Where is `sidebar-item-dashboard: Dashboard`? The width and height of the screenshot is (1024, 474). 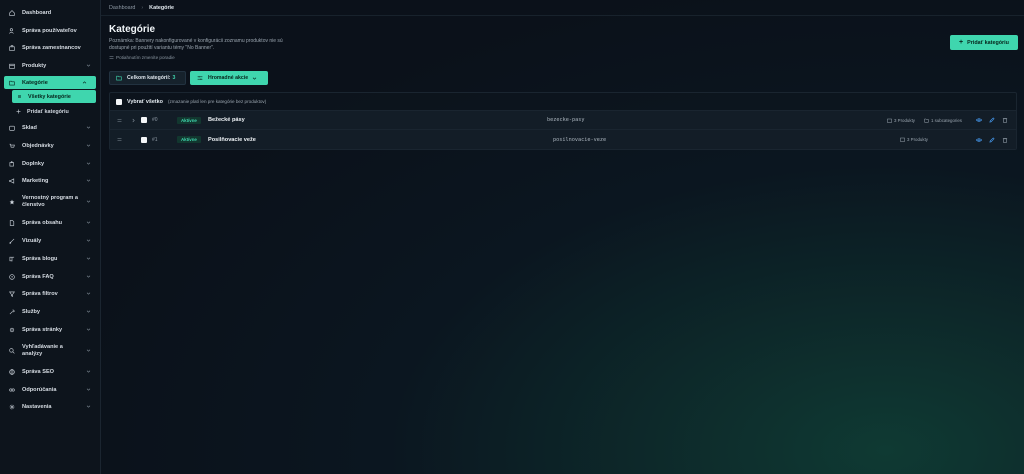
sidebar-item-dashboard: Dashboard is located at coordinates (50, 13).